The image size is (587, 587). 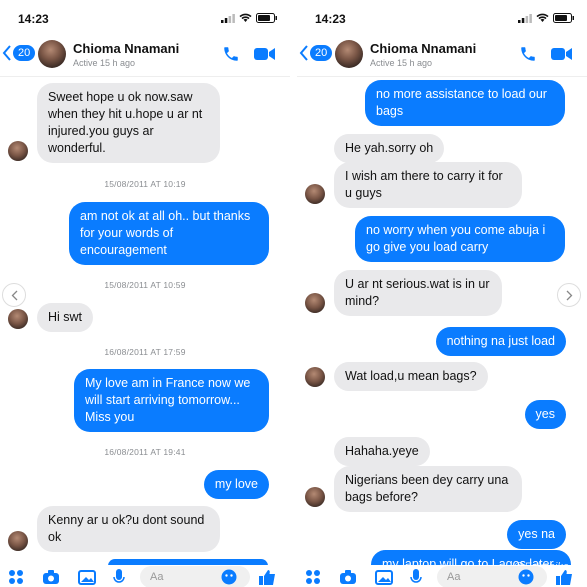 What do you see at coordinates (465, 103) in the screenshot?
I see `outgoing-message: no more assistance to load our bags` at bounding box center [465, 103].